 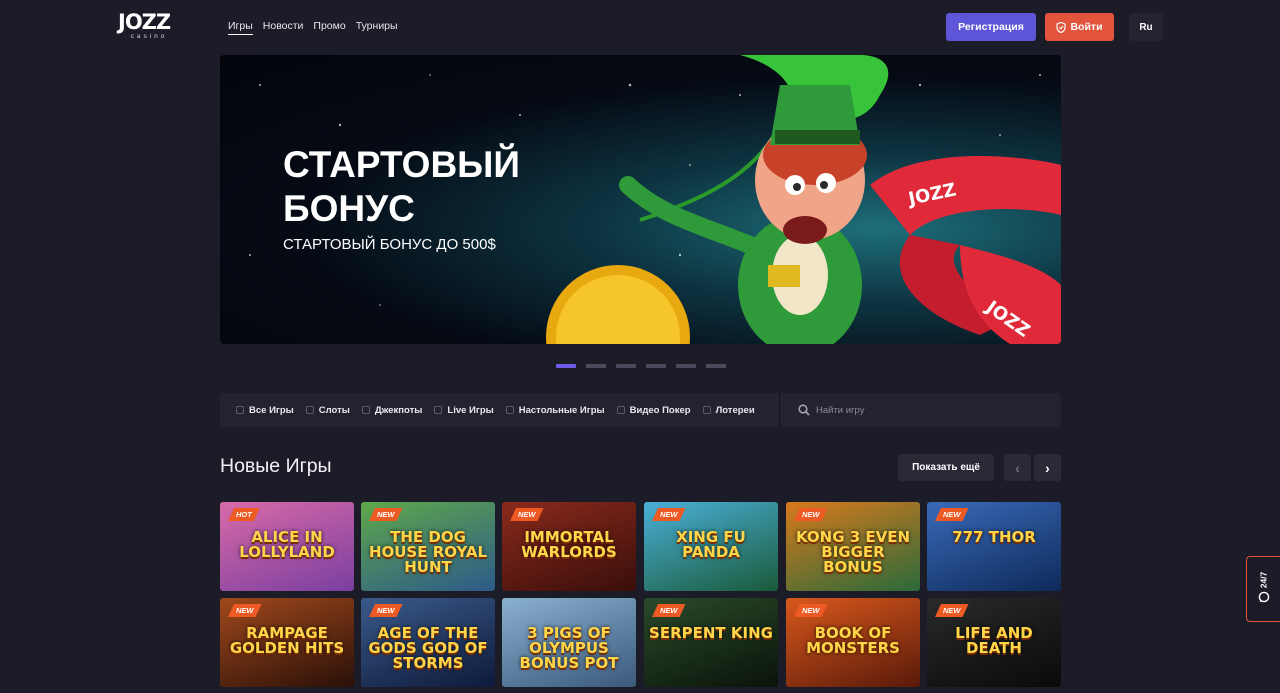 I want to click on shield-icon, so click(x=1061, y=27).